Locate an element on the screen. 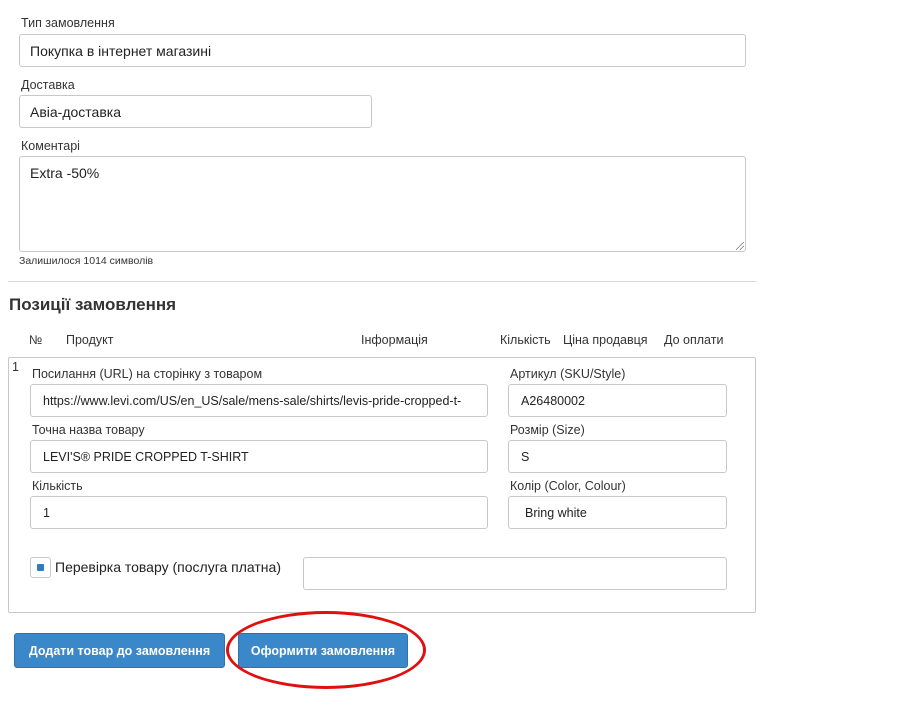 The height and width of the screenshot is (706, 919). divider is located at coordinates (382, 281).